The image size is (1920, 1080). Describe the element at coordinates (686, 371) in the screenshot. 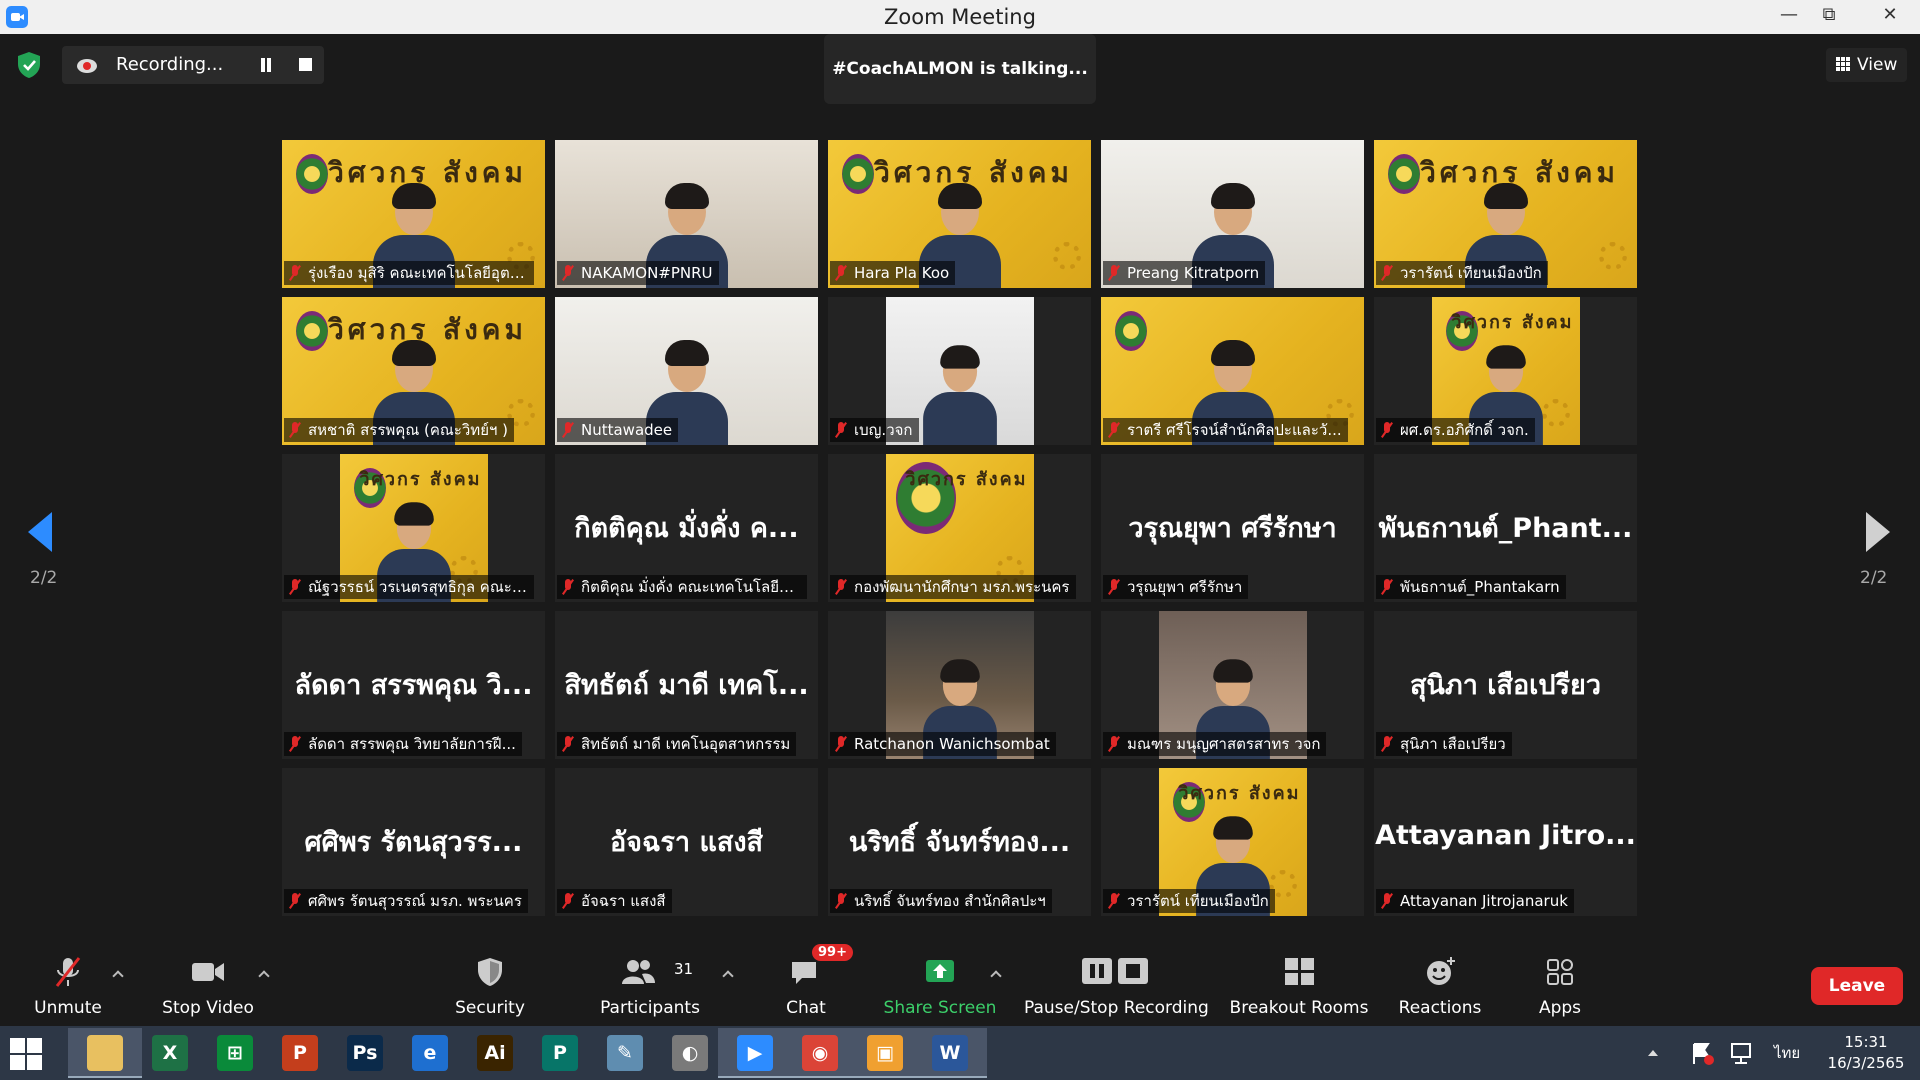

I see `participant-tile: Nuttawadee` at that location.